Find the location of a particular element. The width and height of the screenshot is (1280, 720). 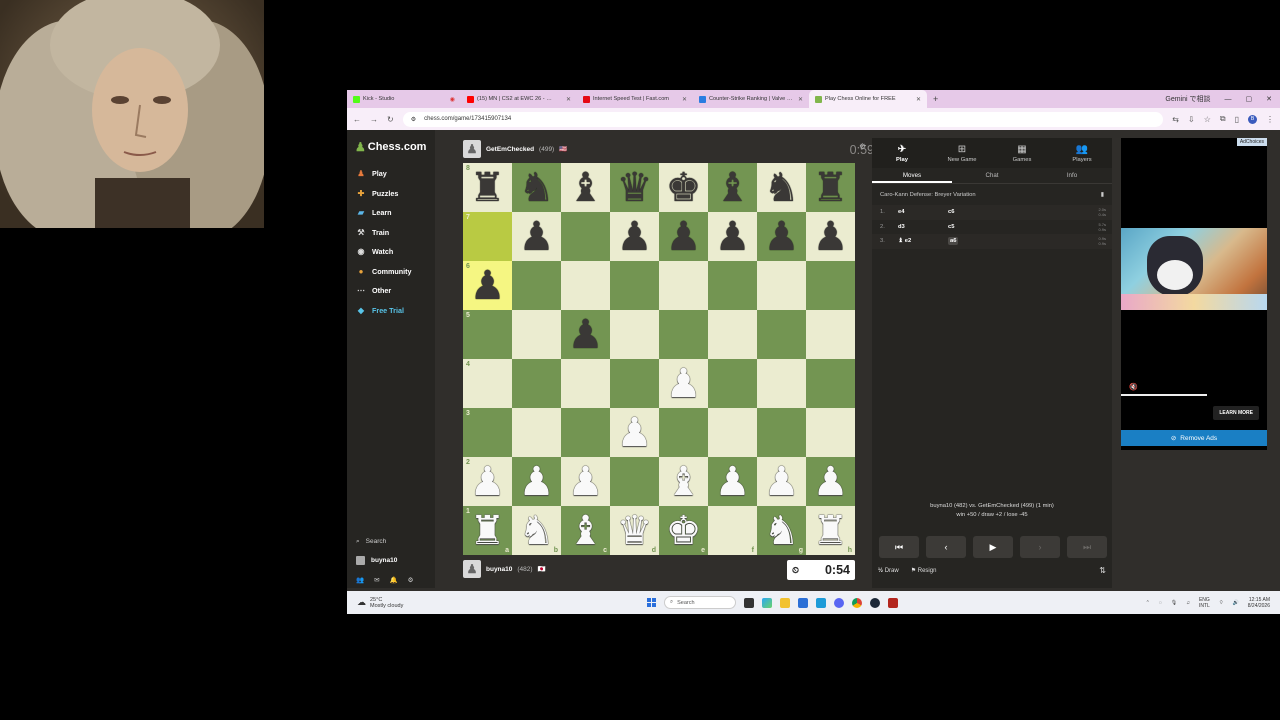

sidebar-item-watch: ◉ Watch is located at coordinates (384, 252).